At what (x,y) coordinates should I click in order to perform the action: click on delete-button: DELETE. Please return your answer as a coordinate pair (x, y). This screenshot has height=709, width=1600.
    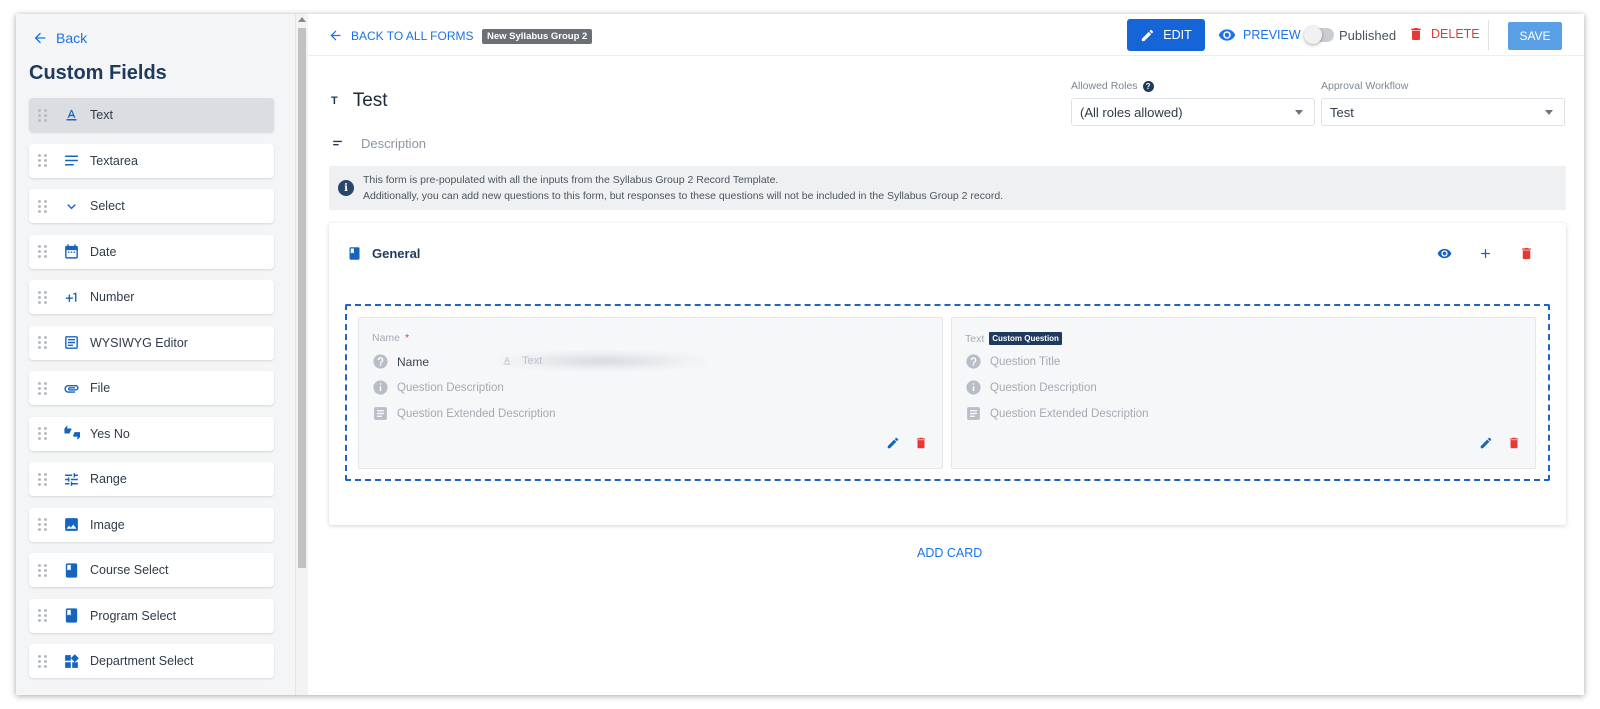
    Looking at the image, I should click on (1444, 34).